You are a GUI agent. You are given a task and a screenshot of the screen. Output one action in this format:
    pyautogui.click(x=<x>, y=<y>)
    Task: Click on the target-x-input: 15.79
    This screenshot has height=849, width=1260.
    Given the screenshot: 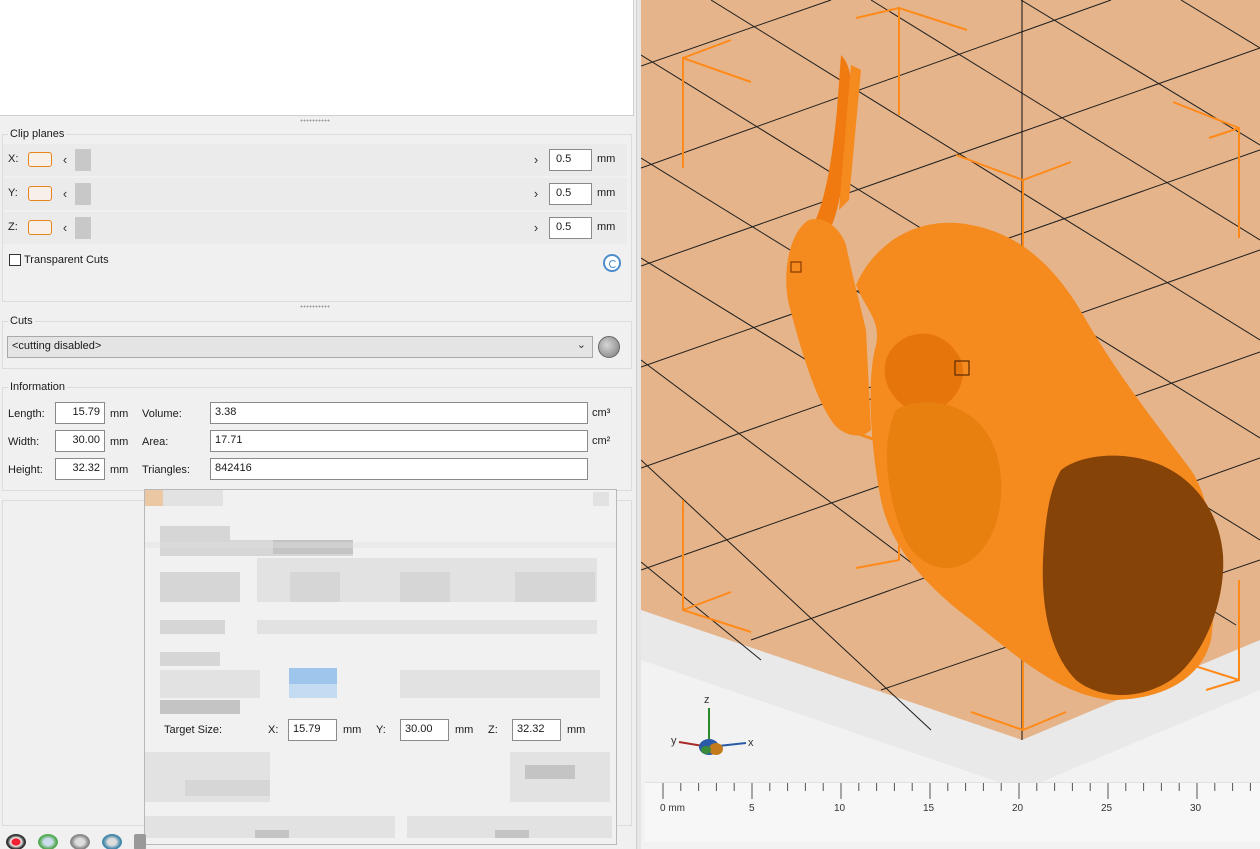 What is the action you would take?
    pyautogui.click(x=312, y=730)
    